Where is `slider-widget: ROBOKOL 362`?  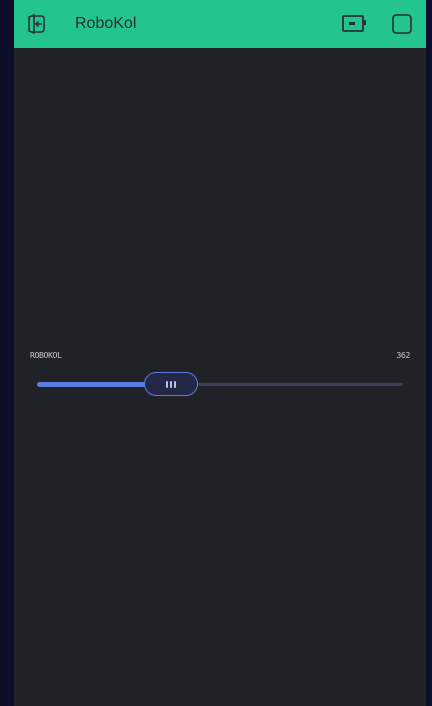 slider-widget: ROBOKOL 362 is located at coordinates (220, 375).